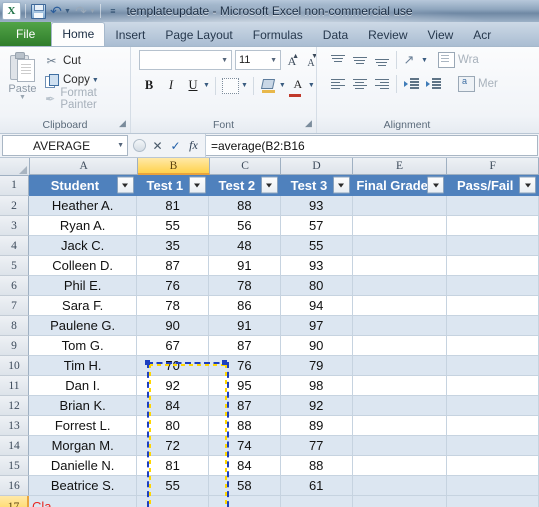 The width and height of the screenshot is (539, 507). Describe the element at coordinates (83, 246) in the screenshot. I see `cell-a4: Jack C.` at that location.